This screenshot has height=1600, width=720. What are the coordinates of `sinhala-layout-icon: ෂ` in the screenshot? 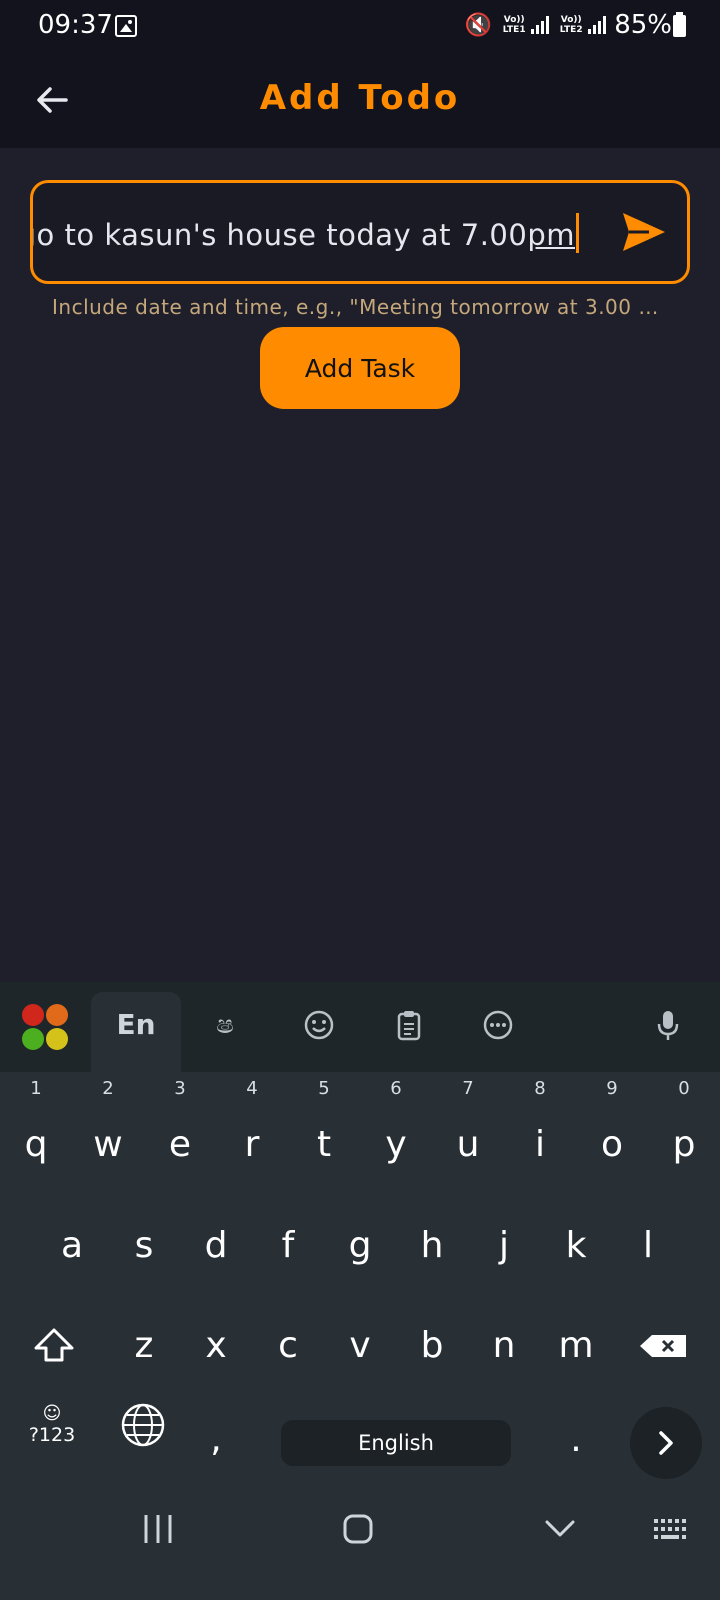 It's located at (225, 1025).